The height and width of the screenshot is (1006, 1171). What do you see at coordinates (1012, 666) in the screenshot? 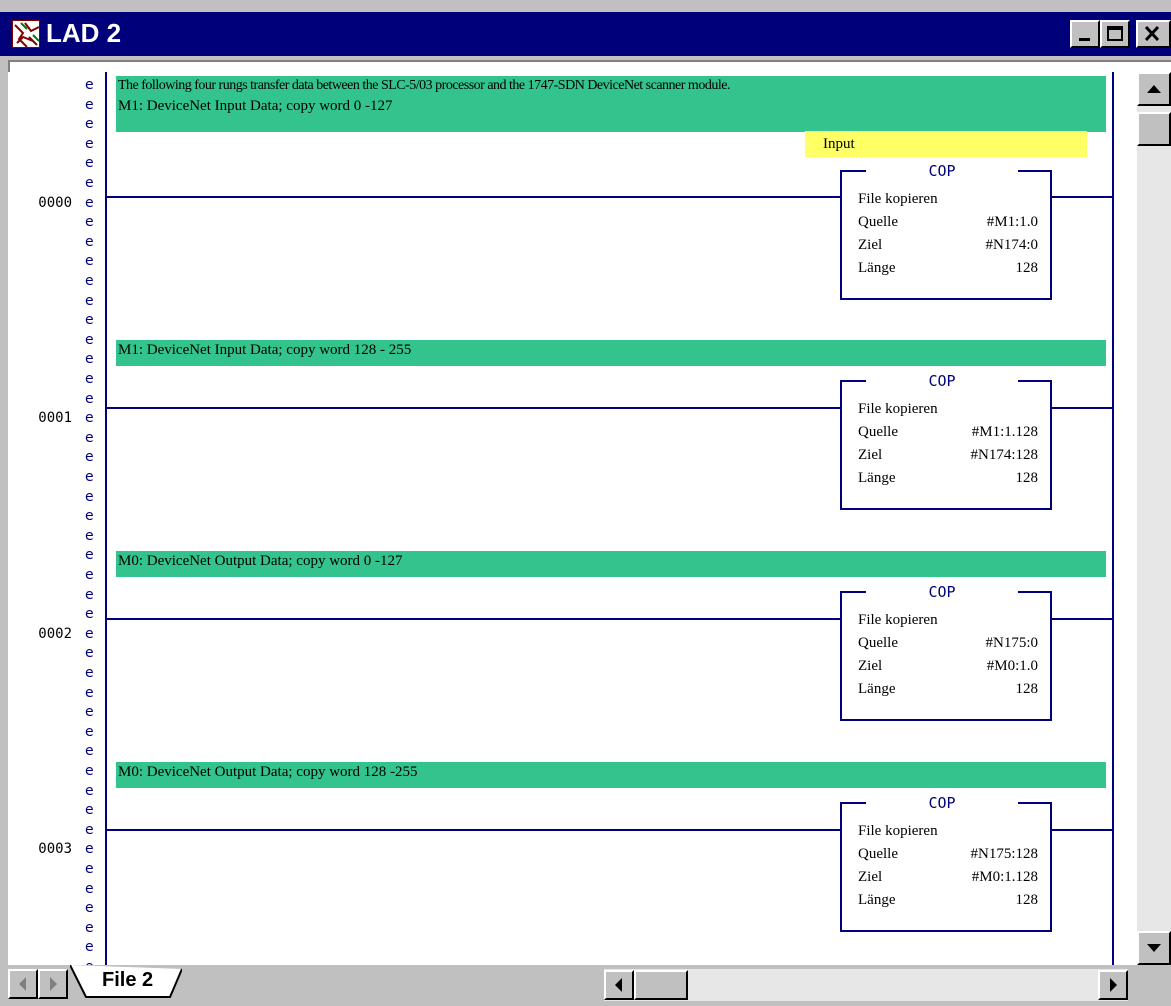
I see `dest-value: #M0:1.0` at bounding box center [1012, 666].